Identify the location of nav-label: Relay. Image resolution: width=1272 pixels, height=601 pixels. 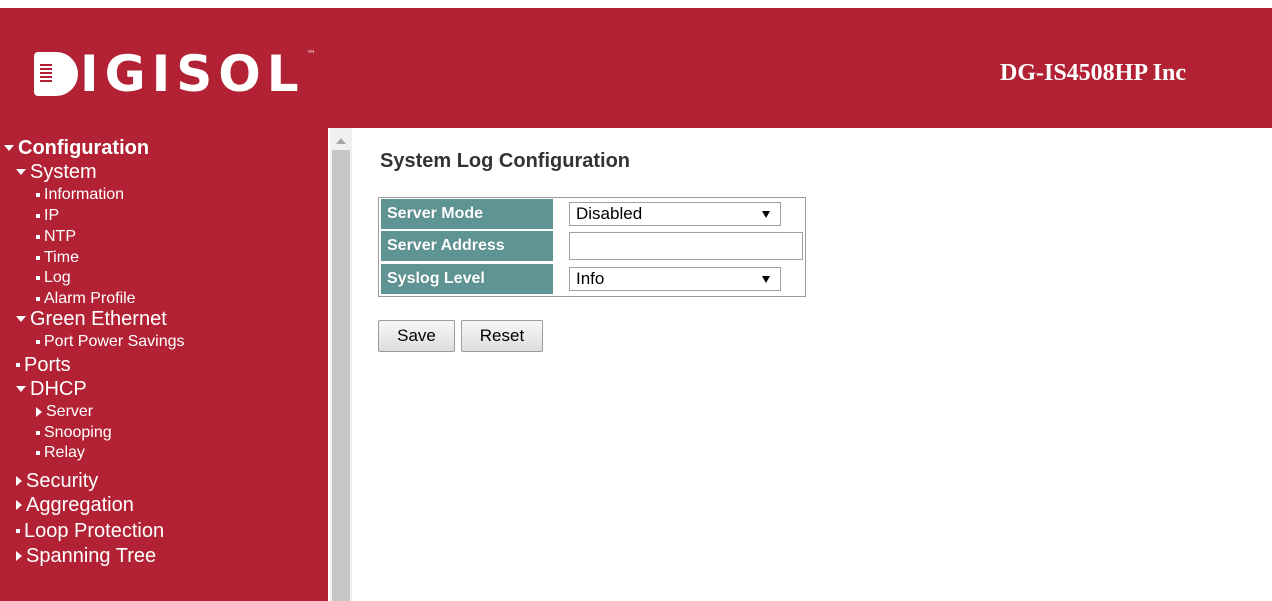
(64, 452).